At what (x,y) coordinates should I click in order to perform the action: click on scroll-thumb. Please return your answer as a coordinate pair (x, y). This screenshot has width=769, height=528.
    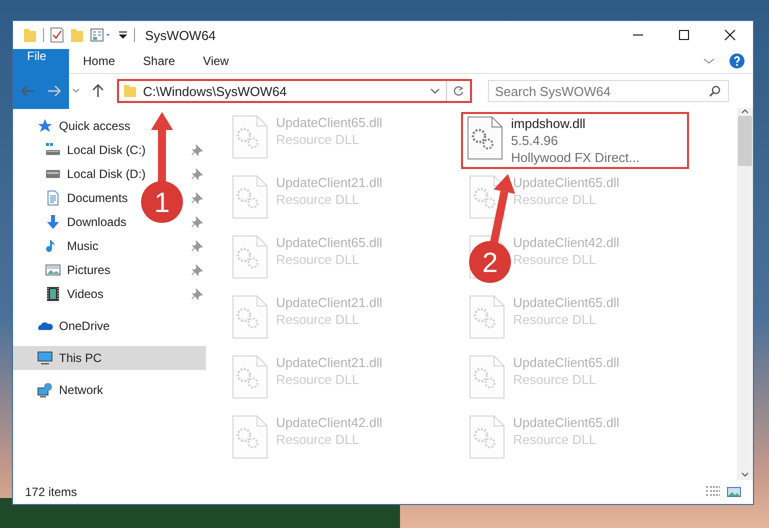
    Looking at the image, I should click on (745, 141).